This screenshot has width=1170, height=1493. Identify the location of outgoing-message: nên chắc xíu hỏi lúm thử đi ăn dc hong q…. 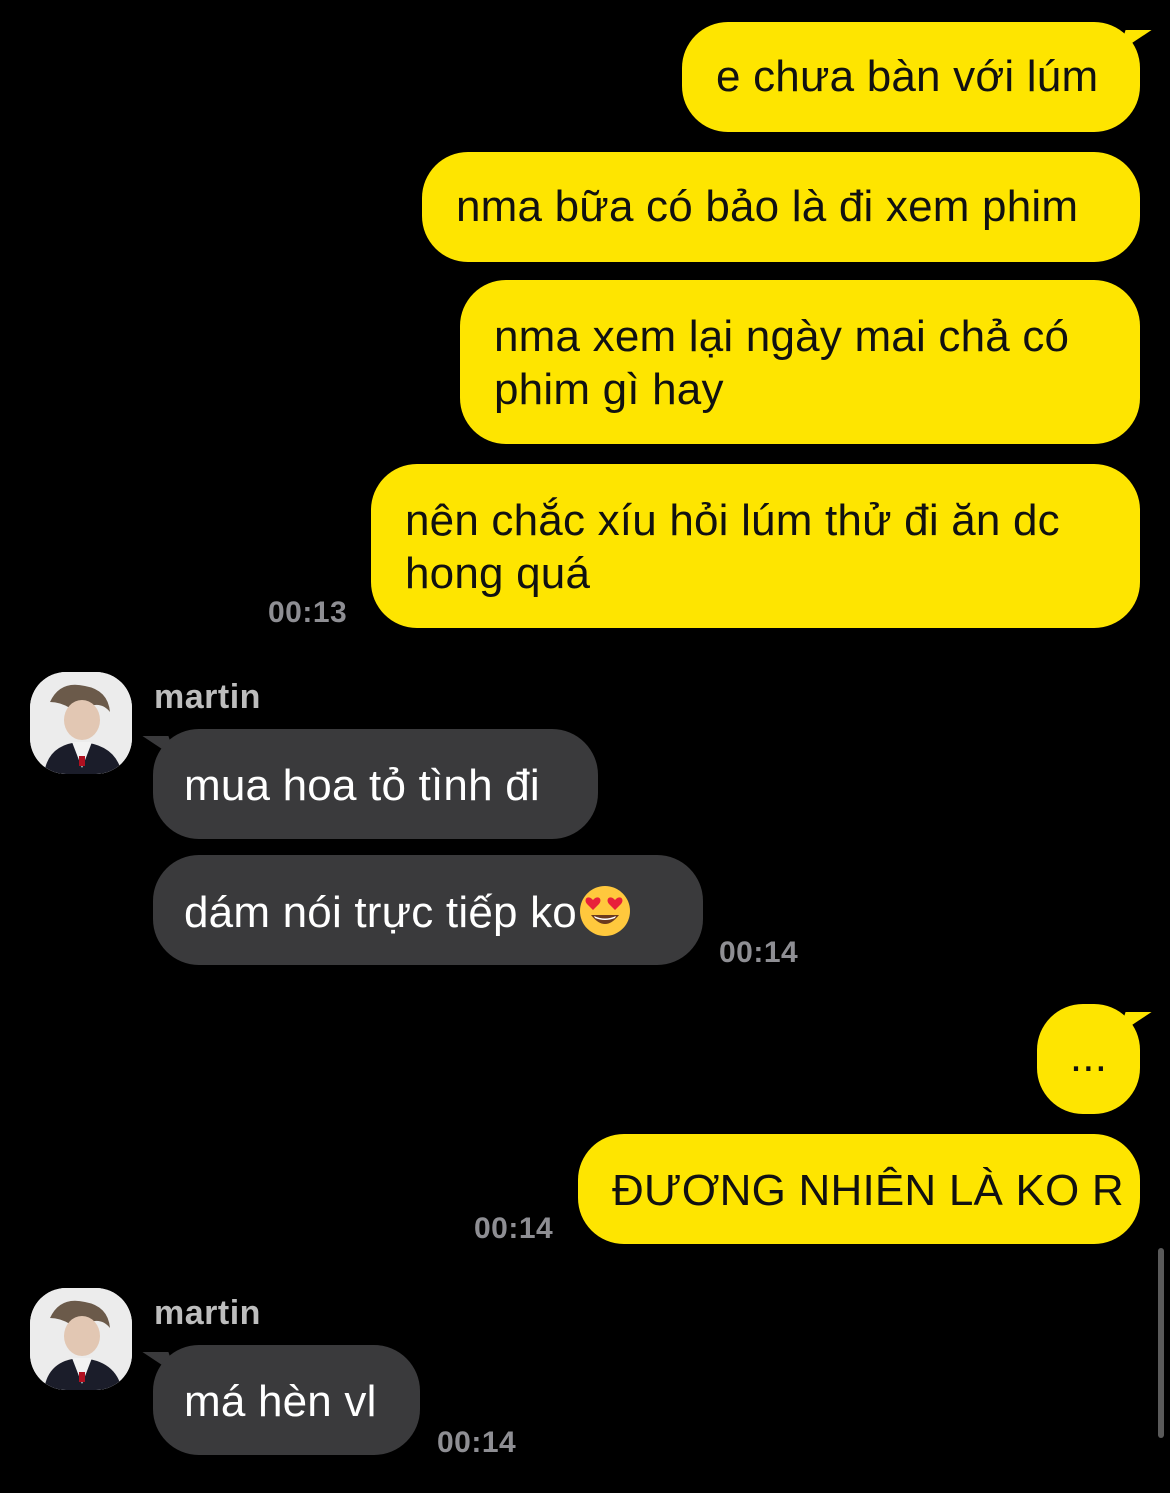
(755, 546).